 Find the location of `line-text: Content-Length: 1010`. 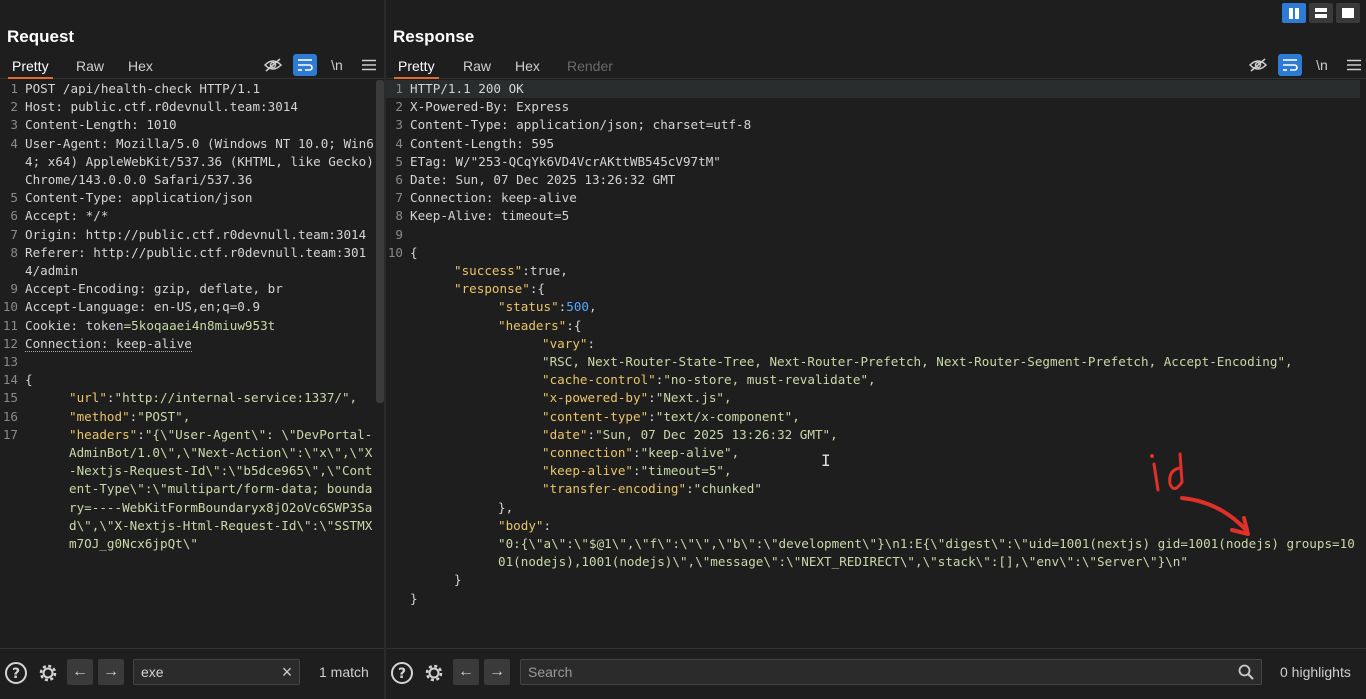

line-text: Content-Length: 1010 is located at coordinates (101, 125).